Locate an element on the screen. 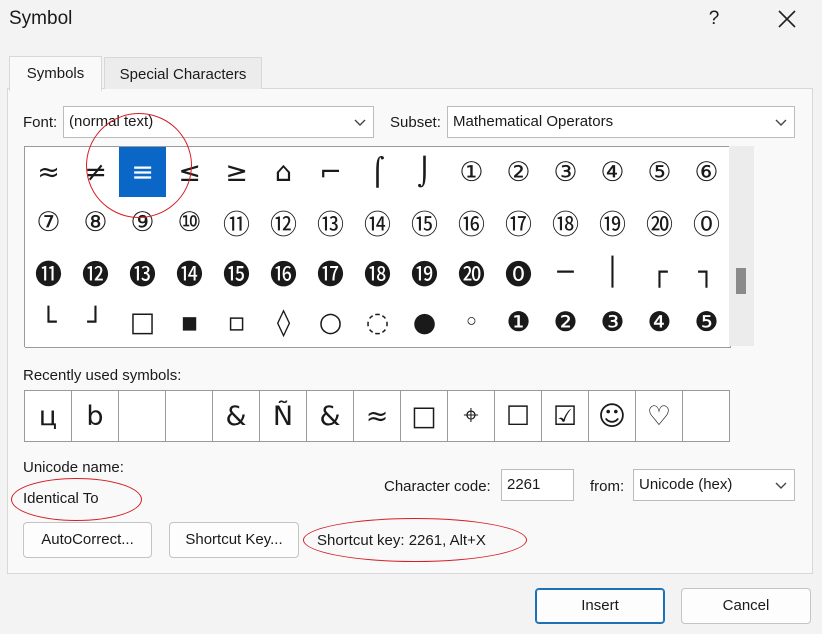 This screenshot has width=822, height=634. symbol-cell: ⑦ is located at coordinates (49, 222).